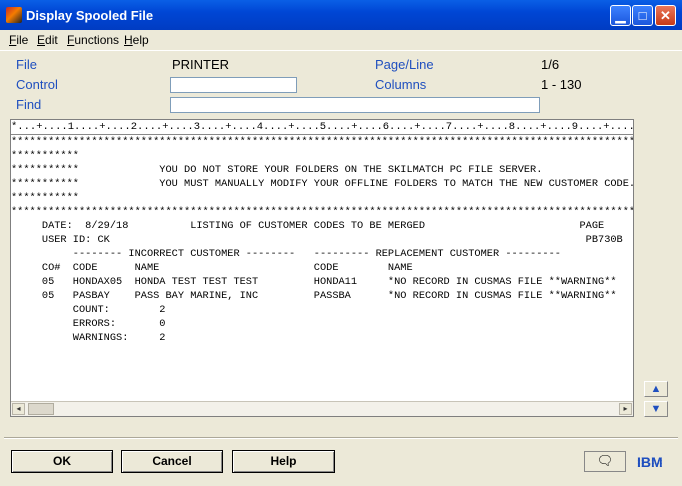 Image resolution: width=682 pixels, height=486 pixels. What do you see at coordinates (341, 40) in the screenshot?
I see `menu-bar: File Edit Functions Help` at bounding box center [341, 40].